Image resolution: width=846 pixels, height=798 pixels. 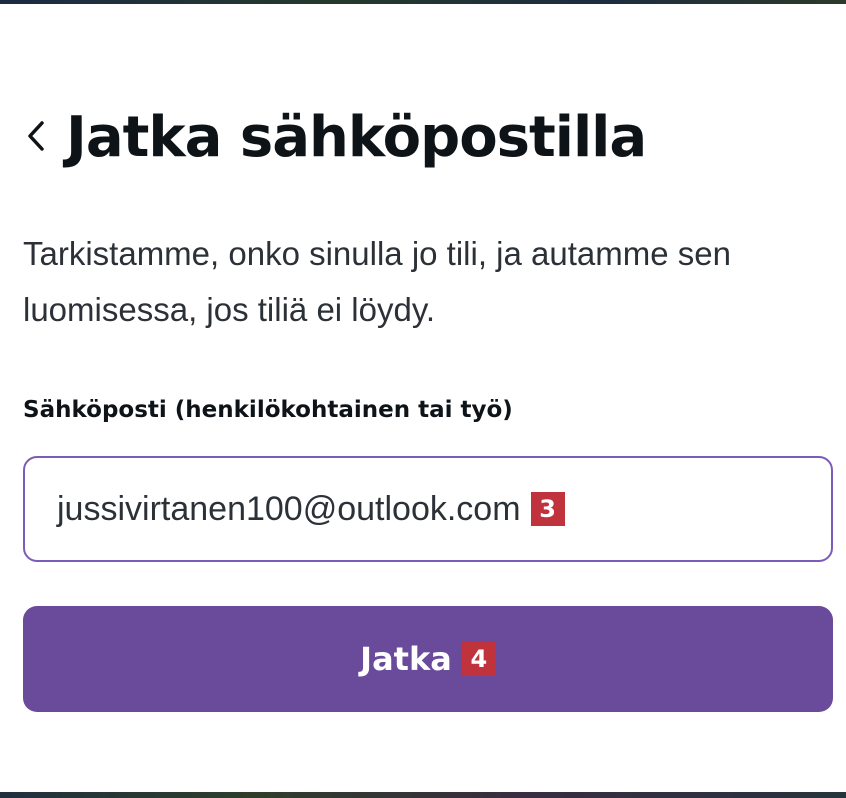 I want to click on continue-button: Jatka 4, so click(x=428, y=659).